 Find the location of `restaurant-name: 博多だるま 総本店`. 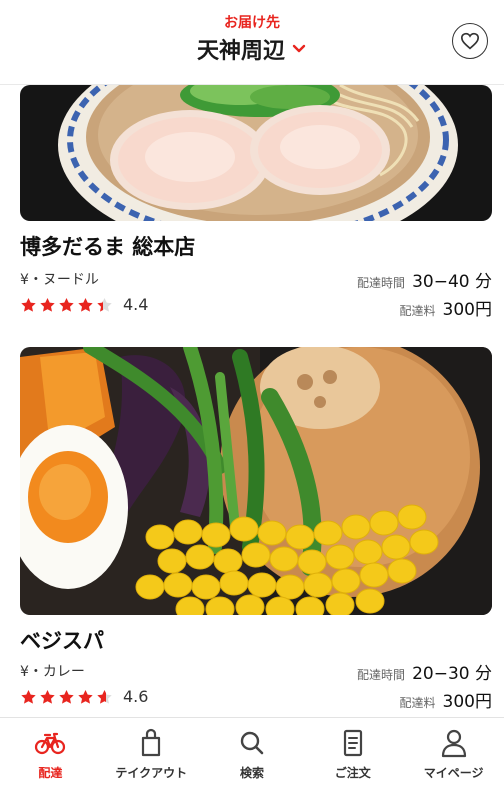

restaurant-name: 博多だるま 総本店 is located at coordinates (108, 247).